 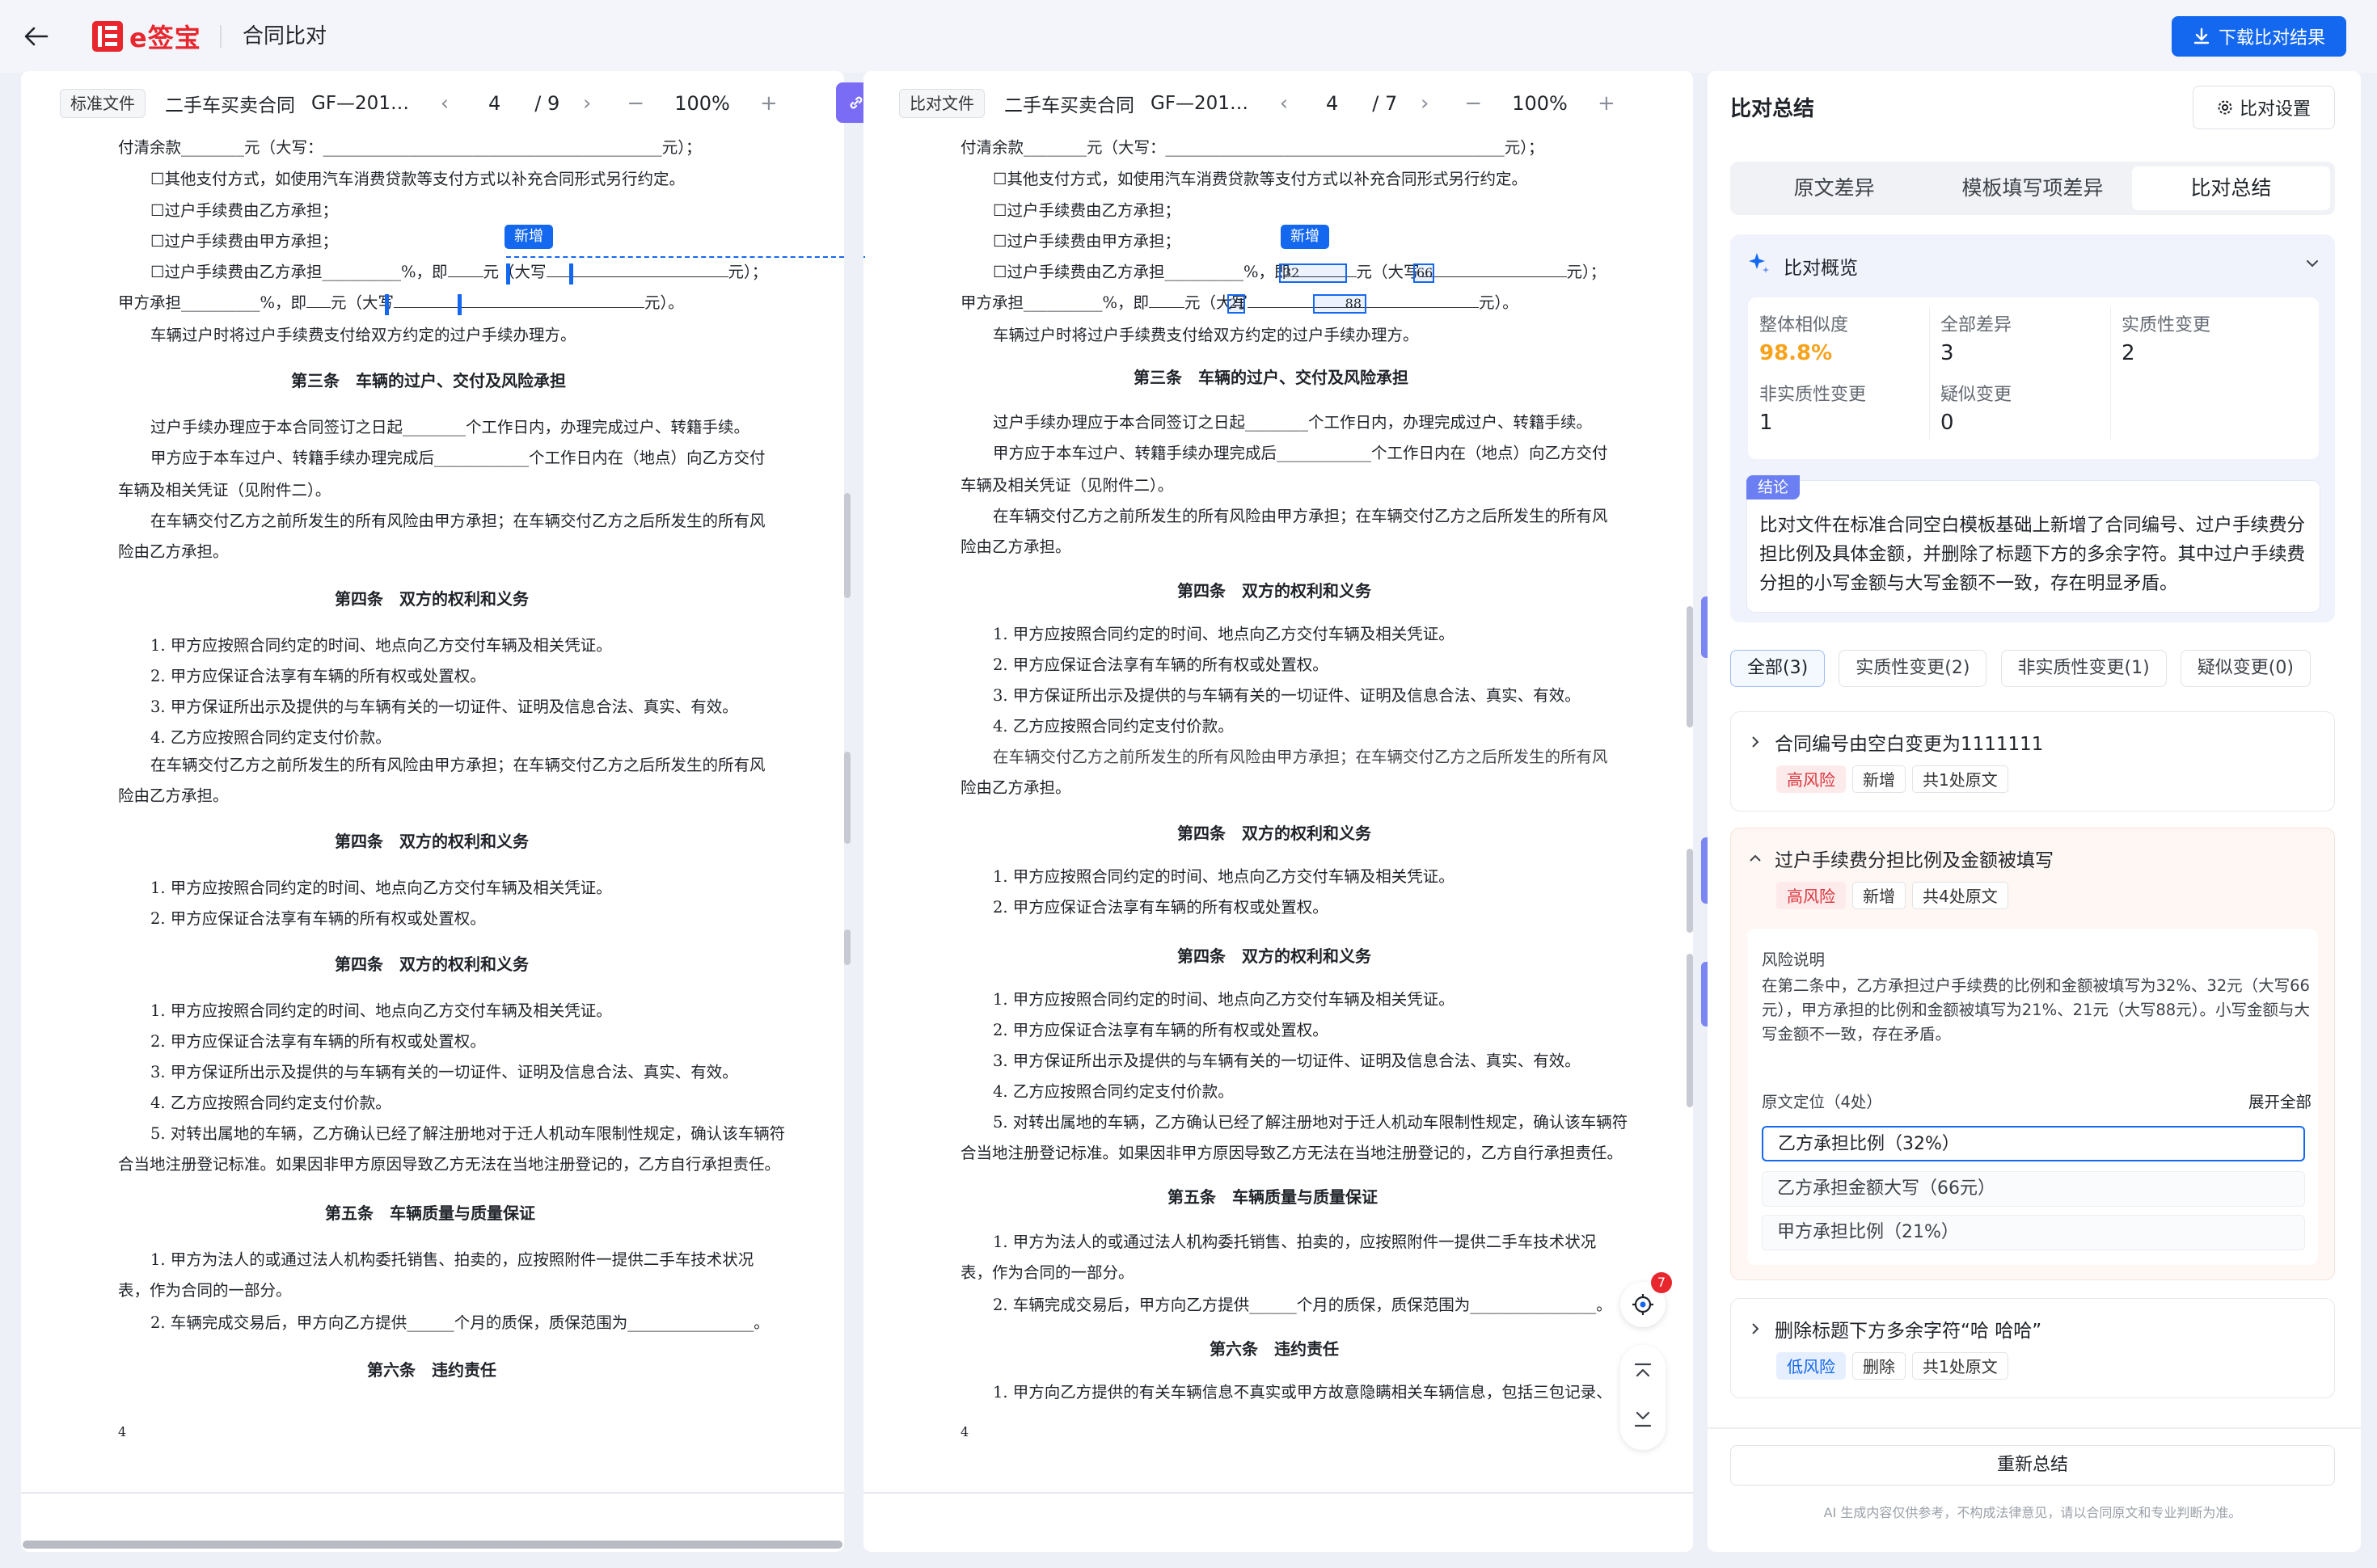 What do you see at coordinates (230, 106) in the screenshot?
I see `doc-name: 二手车买卖合同` at bounding box center [230, 106].